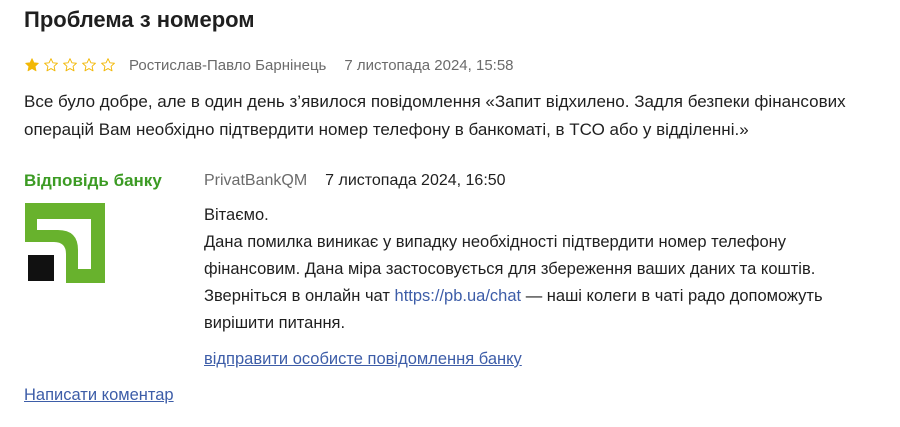 This screenshot has width=900, height=427. I want to click on review-date: 7 листопада 2024, 15:58, so click(429, 65).